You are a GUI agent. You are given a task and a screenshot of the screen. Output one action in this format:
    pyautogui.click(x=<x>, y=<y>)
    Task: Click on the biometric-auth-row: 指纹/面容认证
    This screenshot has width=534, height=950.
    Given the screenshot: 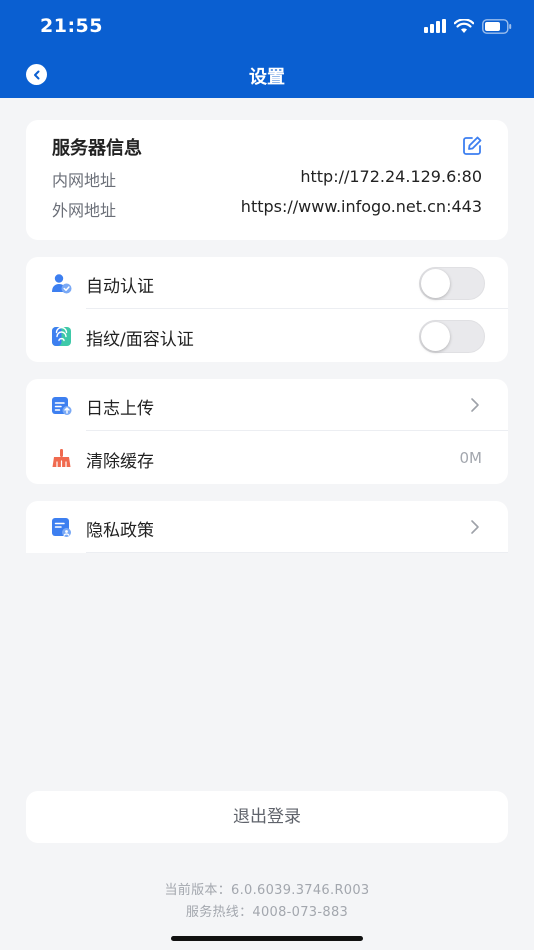 What is the action you would take?
    pyautogui.click(x=267, y=336)
    